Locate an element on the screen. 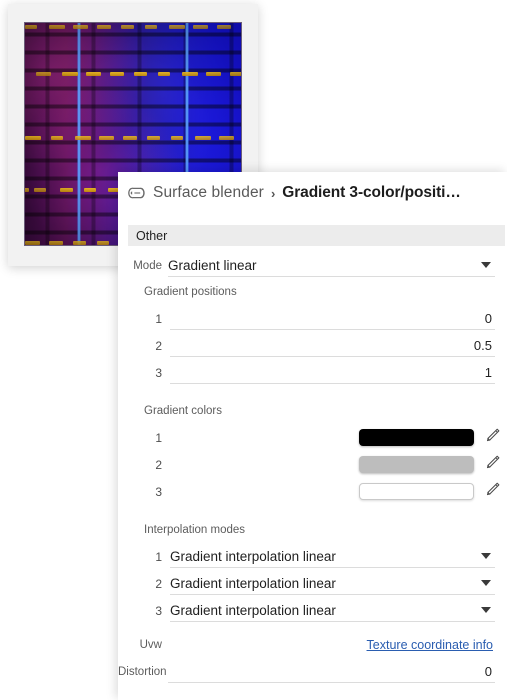 The image size is (507, 700). interpolation-mode-value-2: Gradient interpolation linear is located at coordinates (253, 583).